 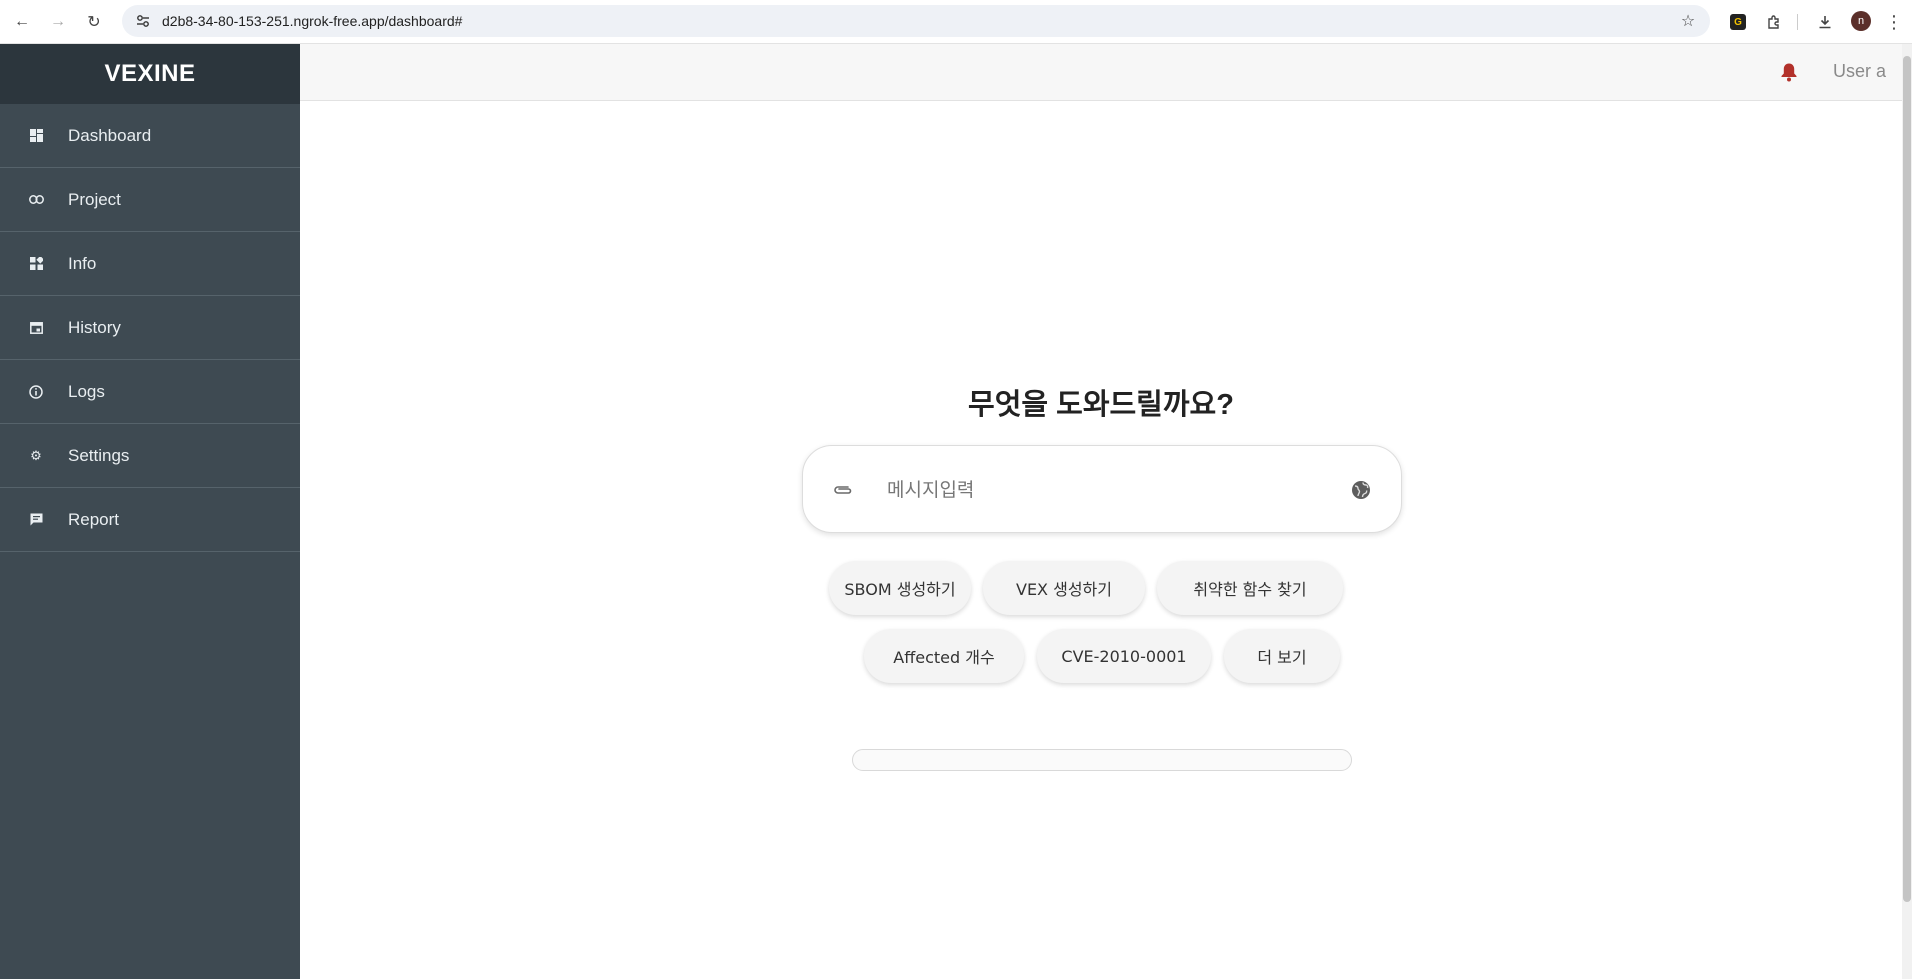 What do you see at coordinates (1282, 656) in the screenshot?
I see `more-suggestions-button: 더 보기` at bounding box center [1282, 656].